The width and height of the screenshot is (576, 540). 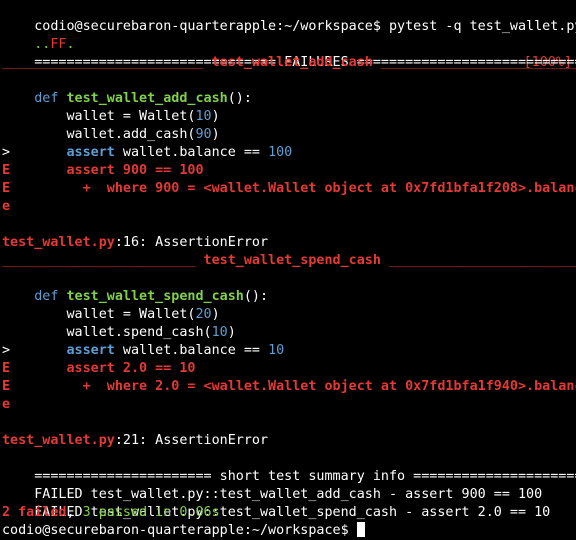 What do you see at coordinates (58, 242) in the screenshot?
I see `test1-loc-file: test_wallet.py` at bounding box center [58, 242].